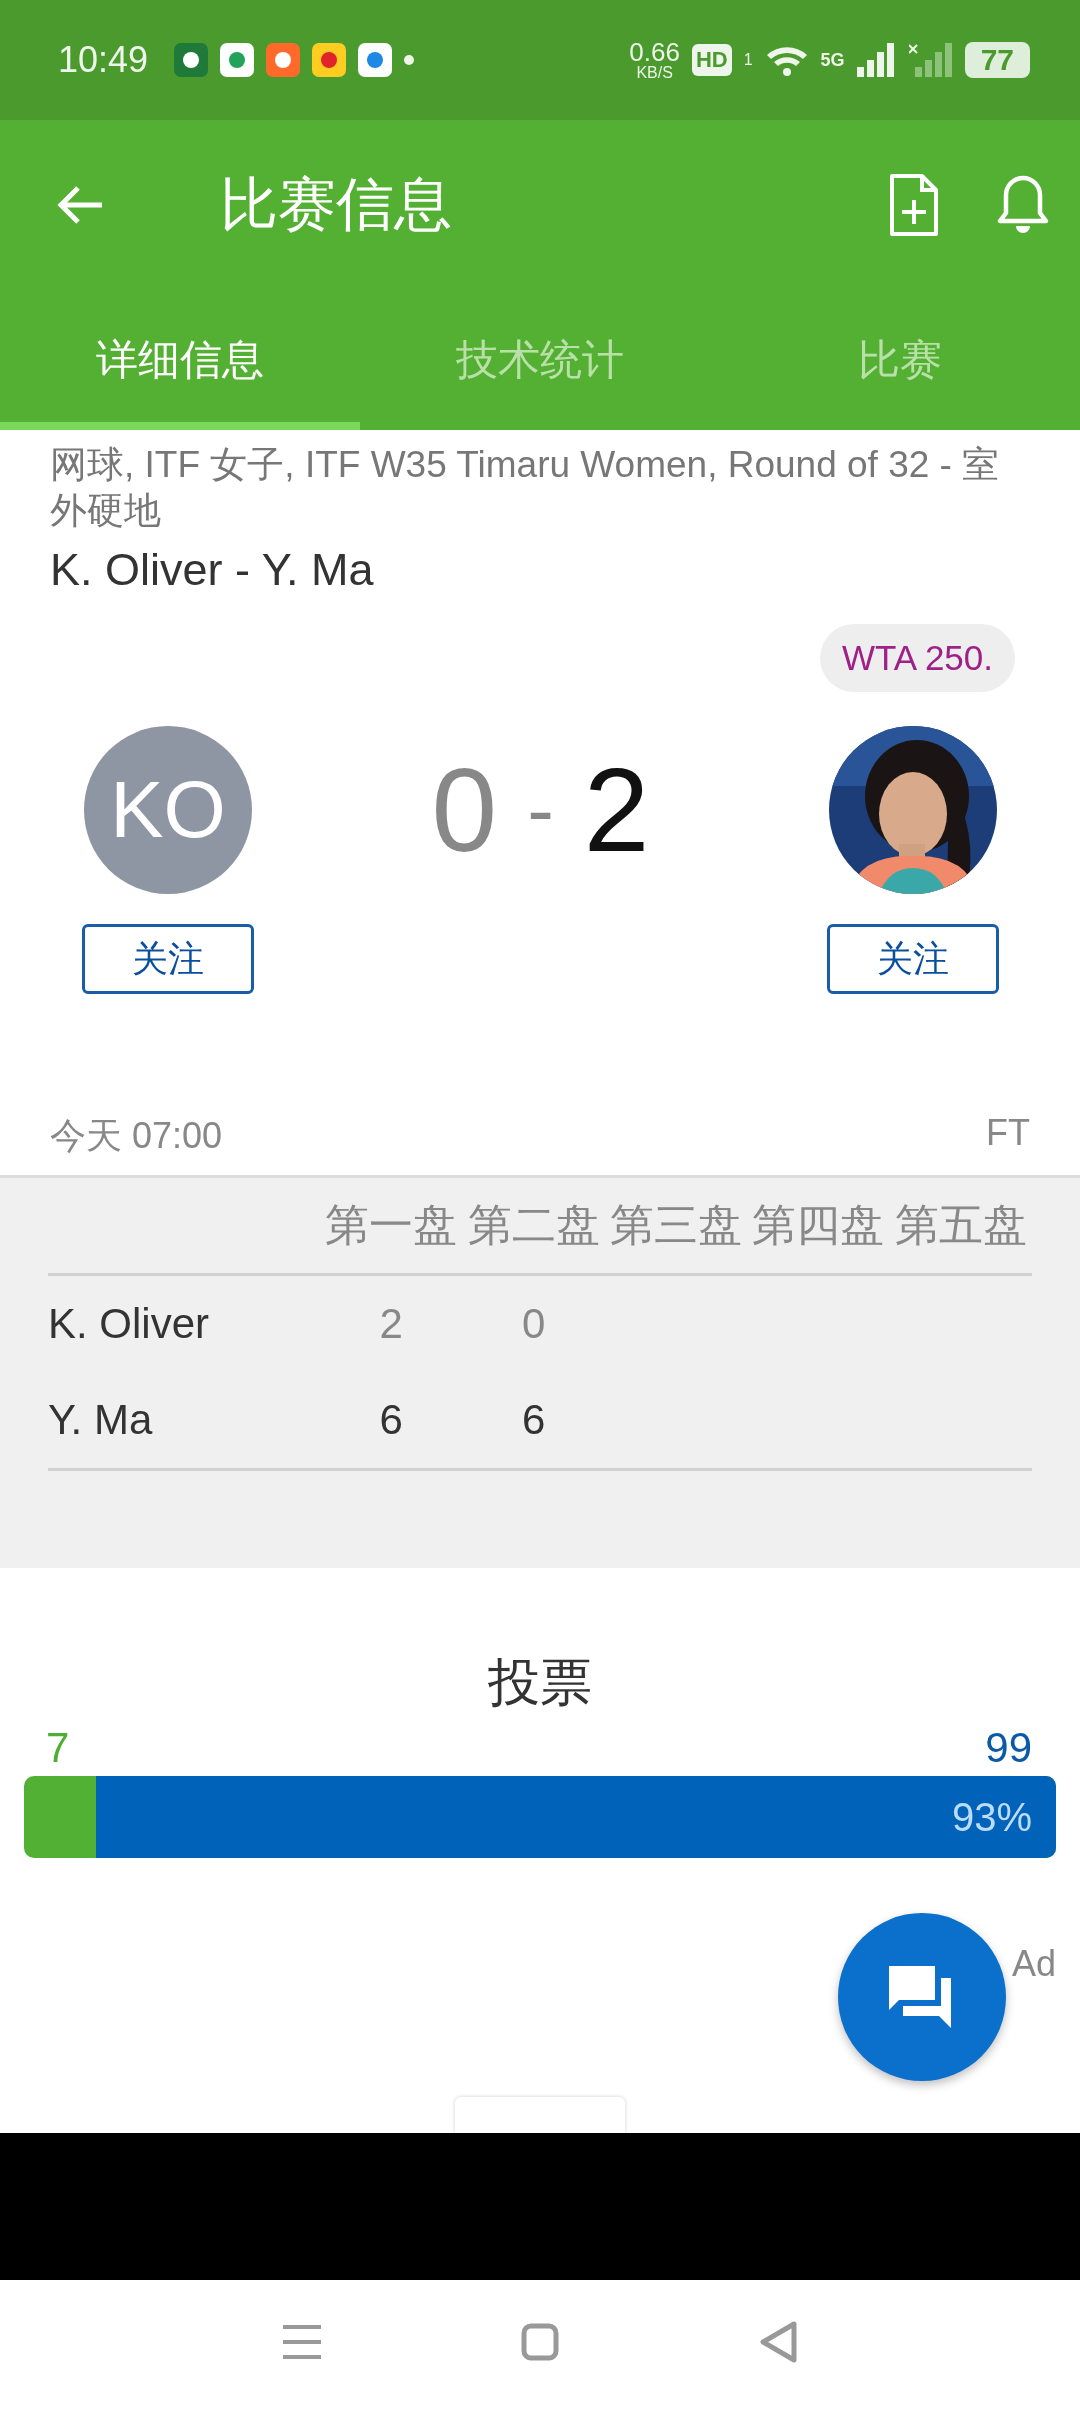  Describe the element at coordinates (1033, 1964) in the screenshot. I see `ad-label: Ad` at that location.